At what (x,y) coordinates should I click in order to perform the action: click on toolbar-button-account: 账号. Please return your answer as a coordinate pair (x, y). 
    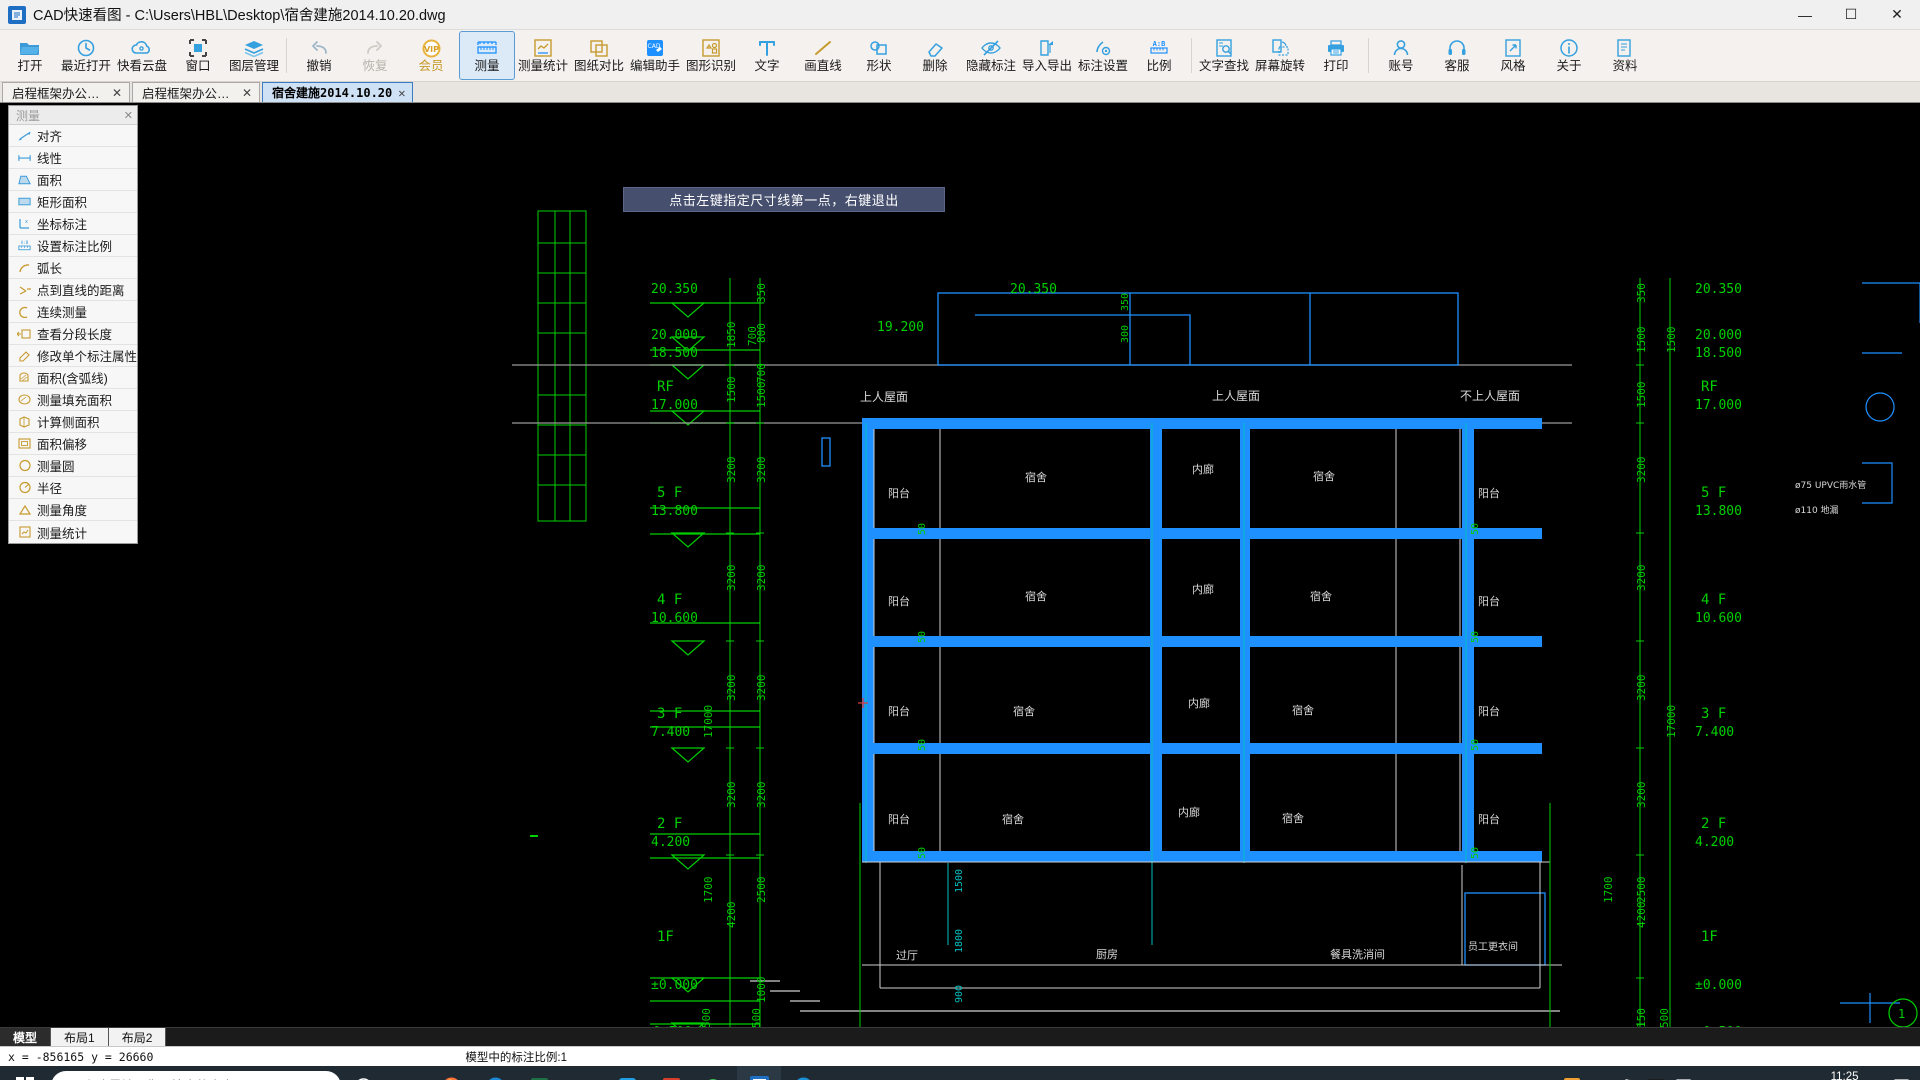
    Looking at the image, I should click on (1401, 55).